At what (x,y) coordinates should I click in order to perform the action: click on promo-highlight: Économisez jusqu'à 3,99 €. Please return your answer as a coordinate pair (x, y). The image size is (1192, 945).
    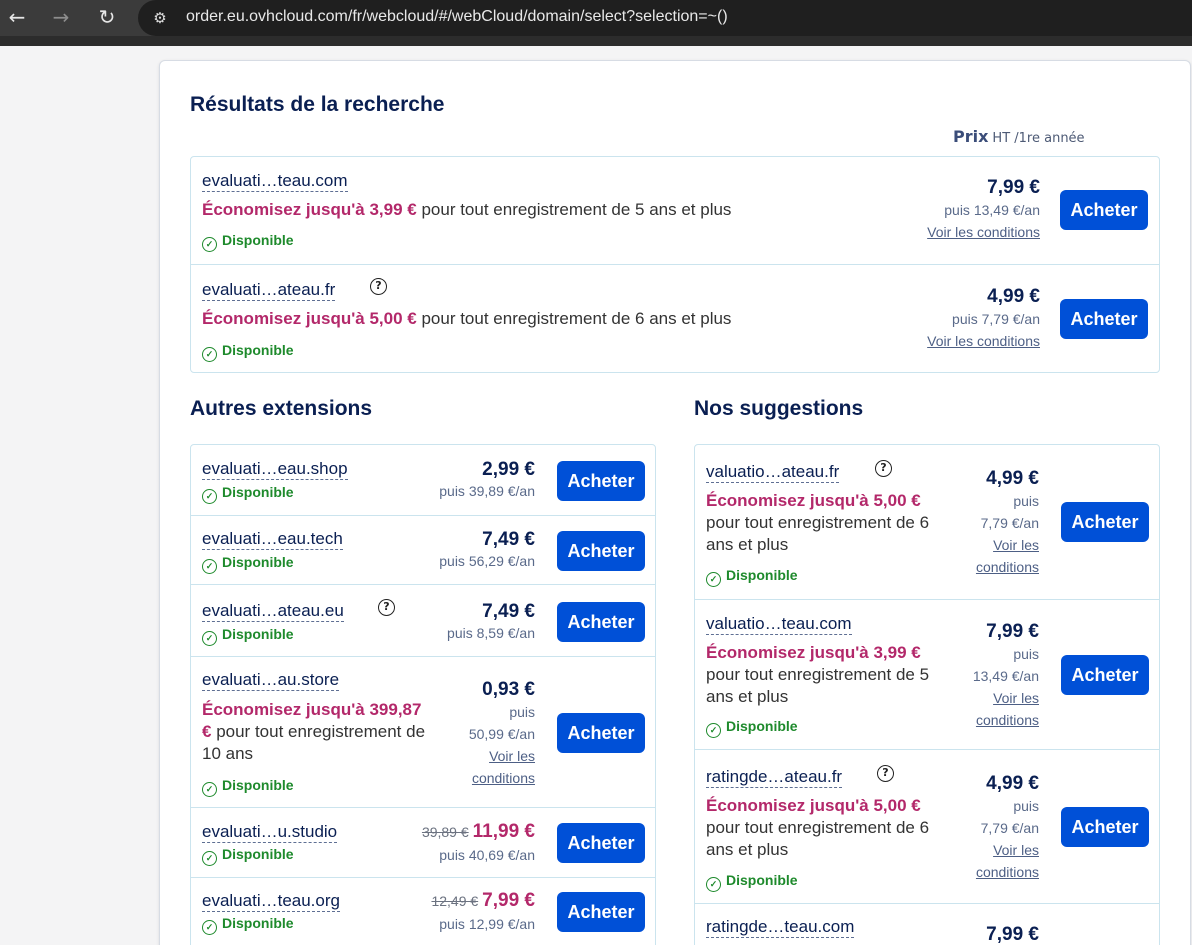
    Looking at the image, I should click on (309, 209).